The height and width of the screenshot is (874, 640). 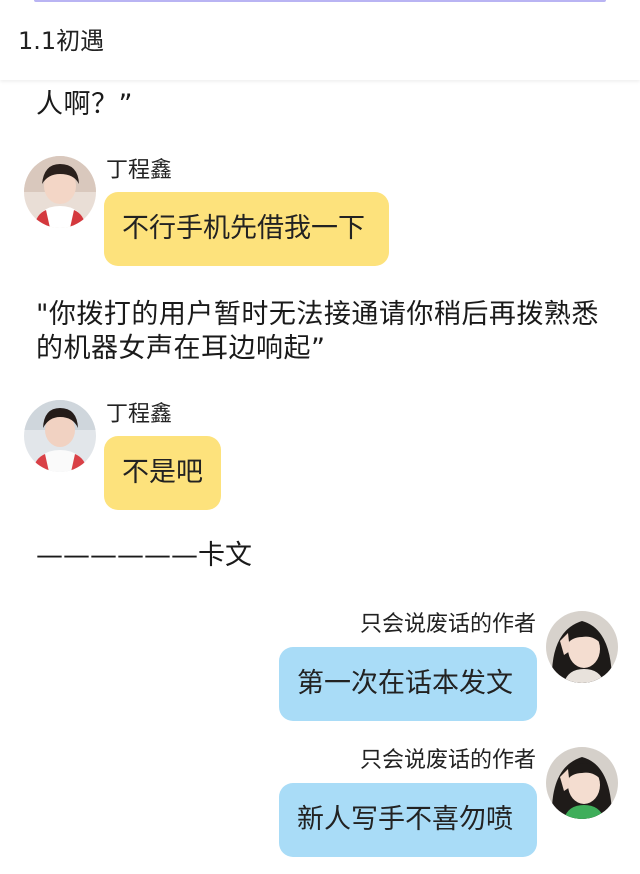 What do you see at coordinates (326, 105) in the screenshot?
I see `narration-partial: 人啊？”` at bounding box center [326, 105].